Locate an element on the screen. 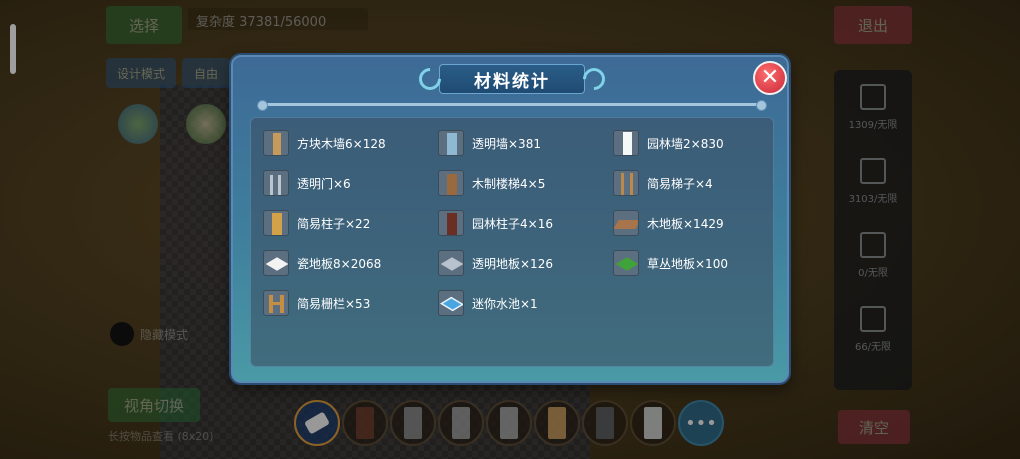 The height and width of the screenshot is (459, 1020). material-item: 简易栅栏×53 is located at coordinates (316, 303).